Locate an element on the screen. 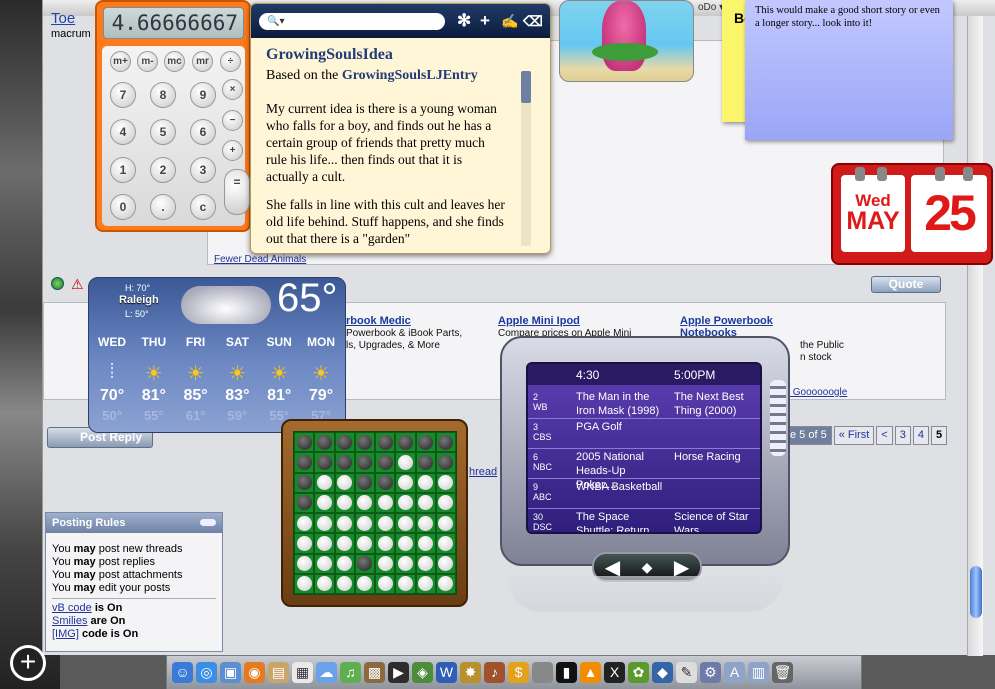 Image resolution: width=995 pixels, height=689 pixels. memory-plus-button: m+ is located at coordinates (120, 61).